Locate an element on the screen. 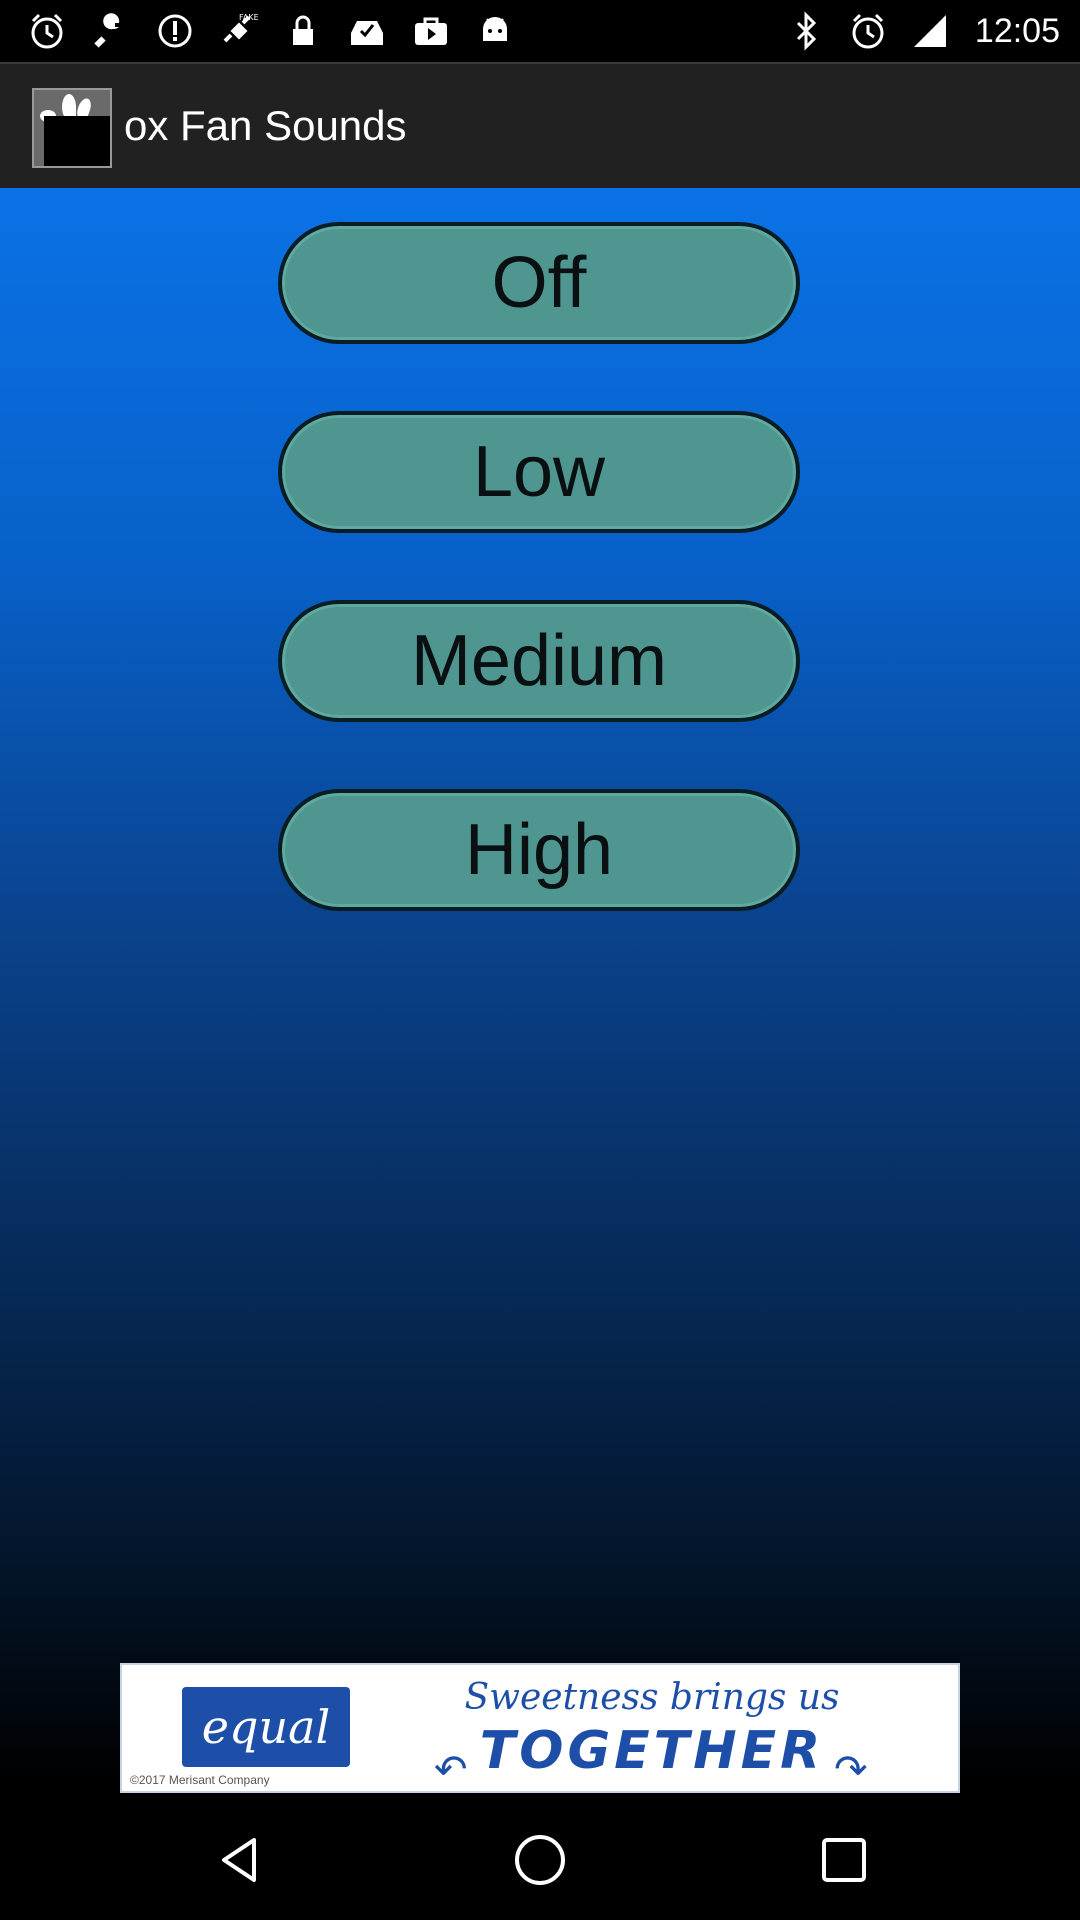 The image size is (1080, 1920). navigation-bar is located at coordinates (540, 1860).